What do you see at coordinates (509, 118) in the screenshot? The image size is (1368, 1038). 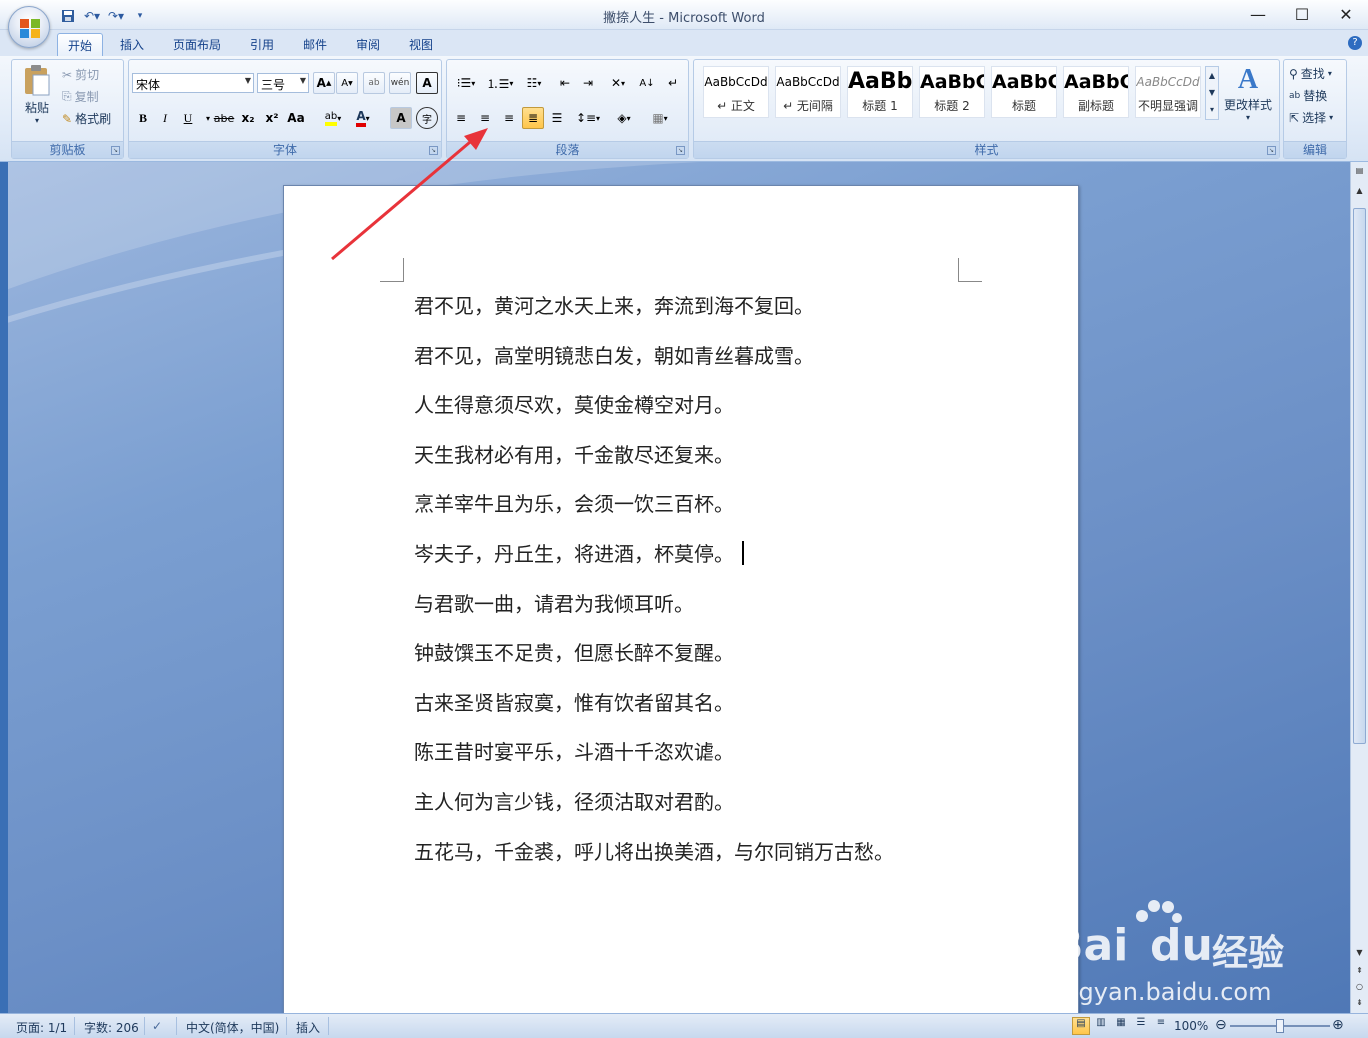 I see `align-right-button: ≡` at bounding box center [509, 118].